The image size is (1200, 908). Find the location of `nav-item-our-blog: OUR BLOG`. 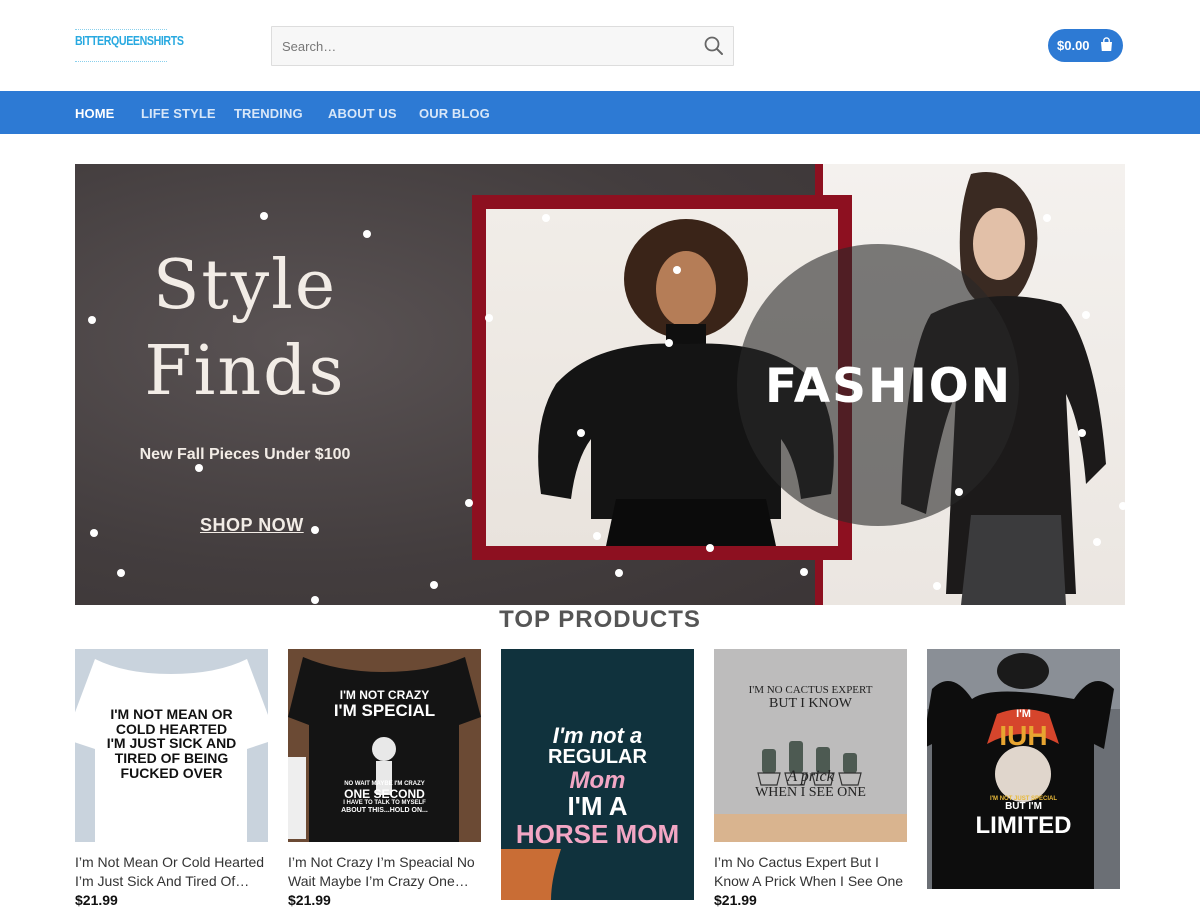

nav-item-our-blog: OUR BLOG is located at coordinates (454, 113).